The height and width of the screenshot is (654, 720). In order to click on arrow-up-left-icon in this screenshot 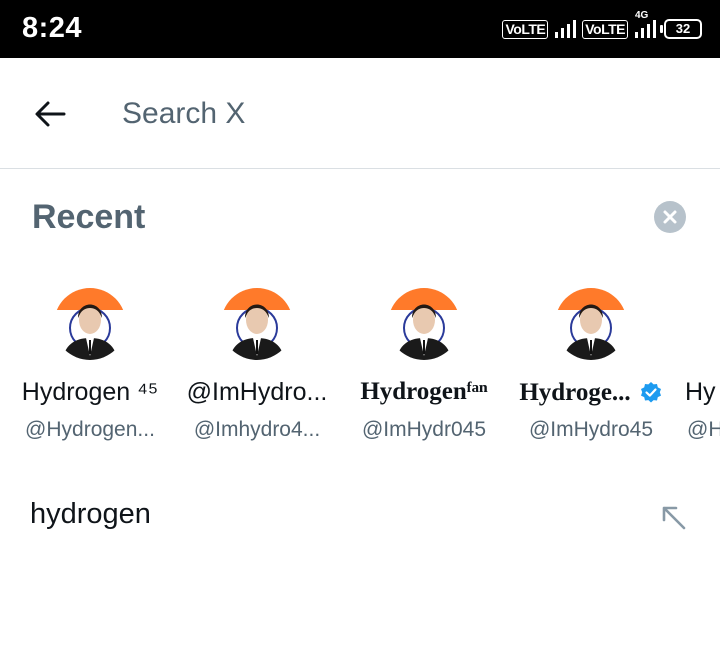, I will do `click(674, 518)`.